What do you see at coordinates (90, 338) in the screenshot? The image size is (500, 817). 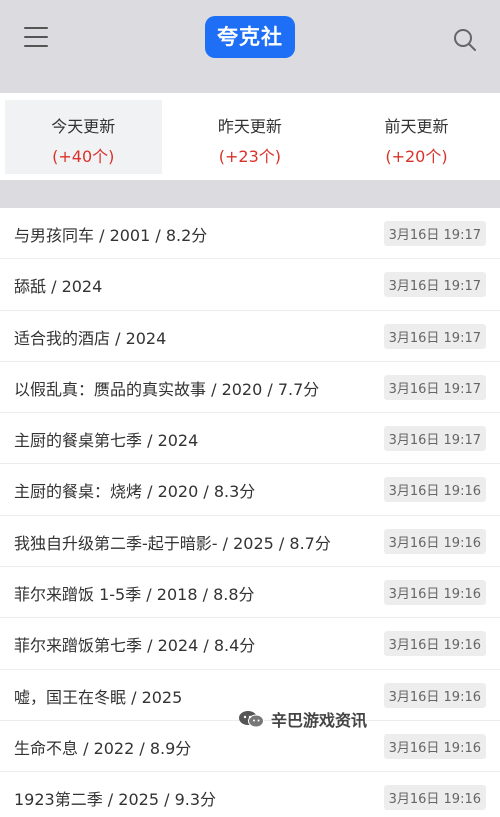 I see `item-title: 适合我的酒店 / 2024` at bounding box center [90, 338].